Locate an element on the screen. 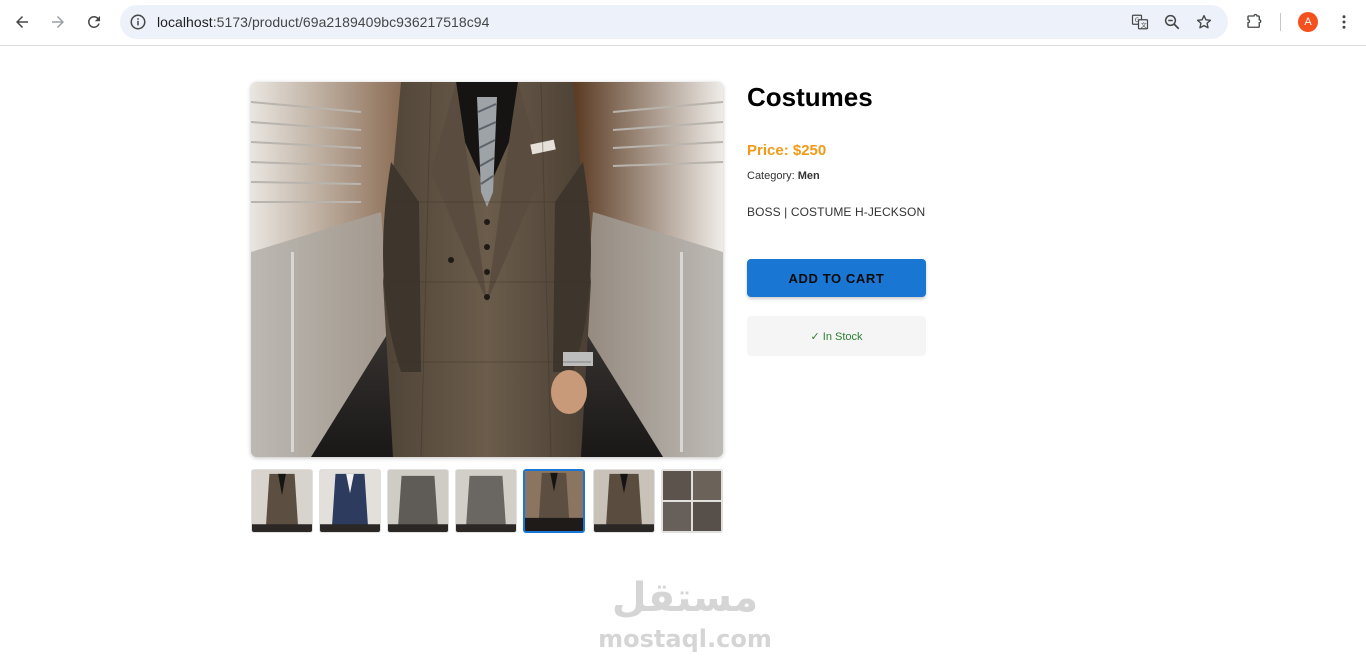 This screenshot has width=1366, height=669. reload-button is located at coordinates (94, 22).